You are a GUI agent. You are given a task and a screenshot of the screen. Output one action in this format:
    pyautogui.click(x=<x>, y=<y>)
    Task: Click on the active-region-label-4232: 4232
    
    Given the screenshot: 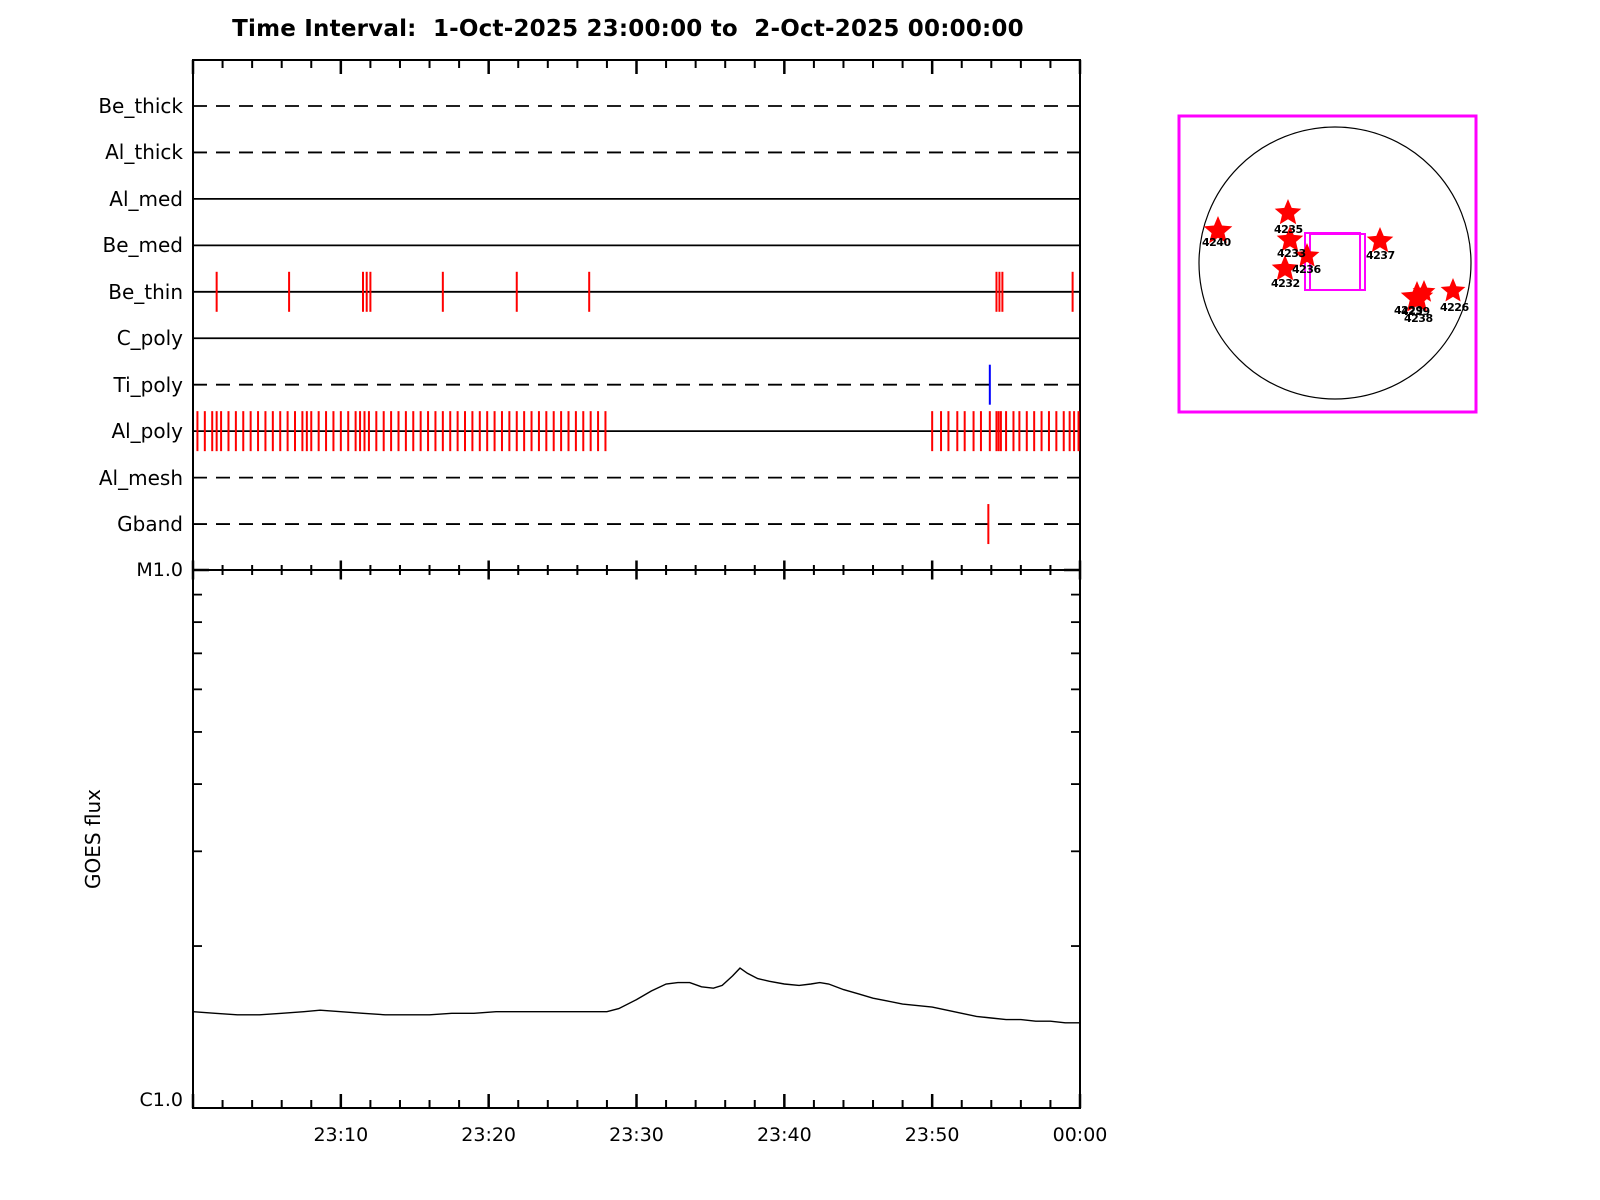 What is the action you would take?
    pyautogui.click(x=1285, y=283)
    